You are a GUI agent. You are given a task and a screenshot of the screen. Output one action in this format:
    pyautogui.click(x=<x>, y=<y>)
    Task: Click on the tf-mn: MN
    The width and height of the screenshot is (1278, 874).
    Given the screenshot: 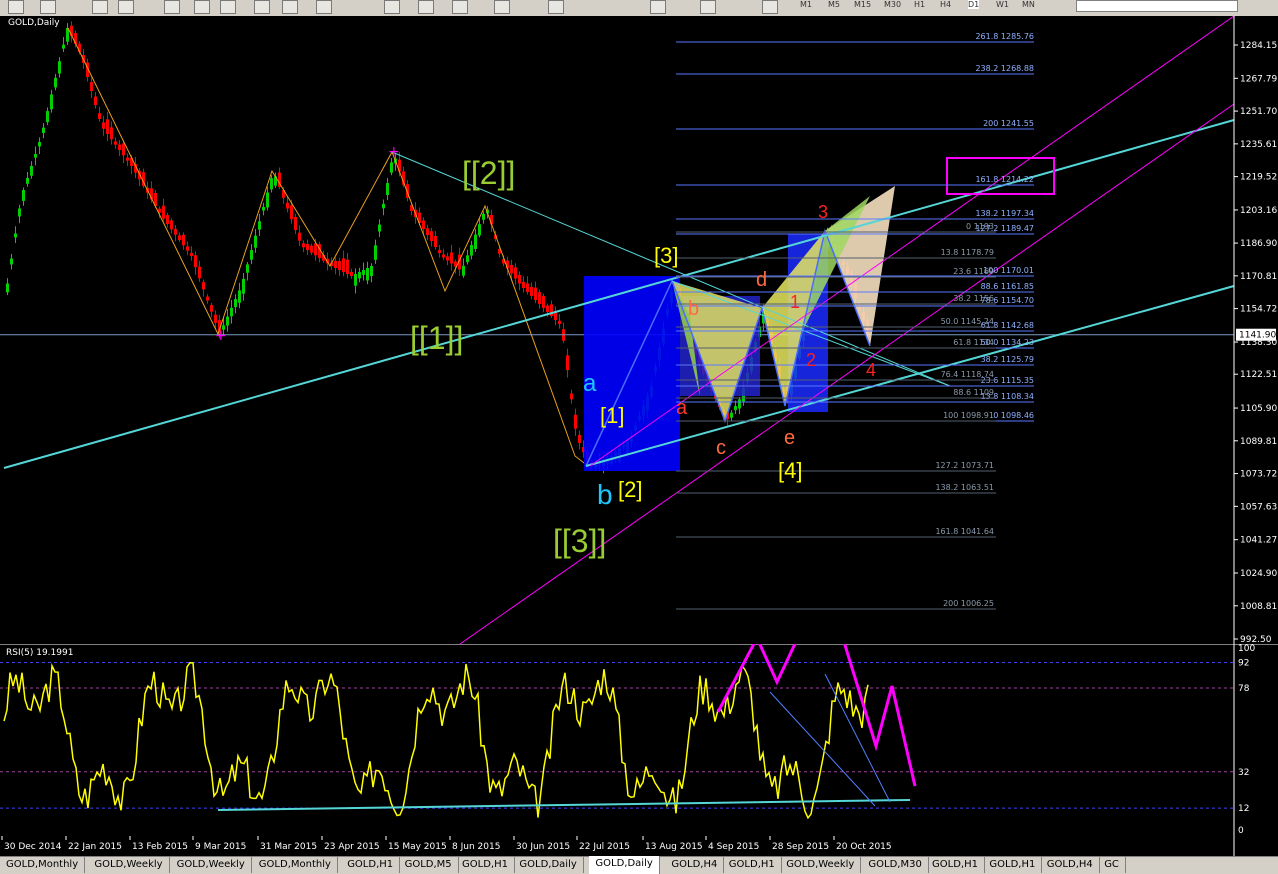 What is the action you would take?
    pyautogui.click(x=1028, y=4)
    